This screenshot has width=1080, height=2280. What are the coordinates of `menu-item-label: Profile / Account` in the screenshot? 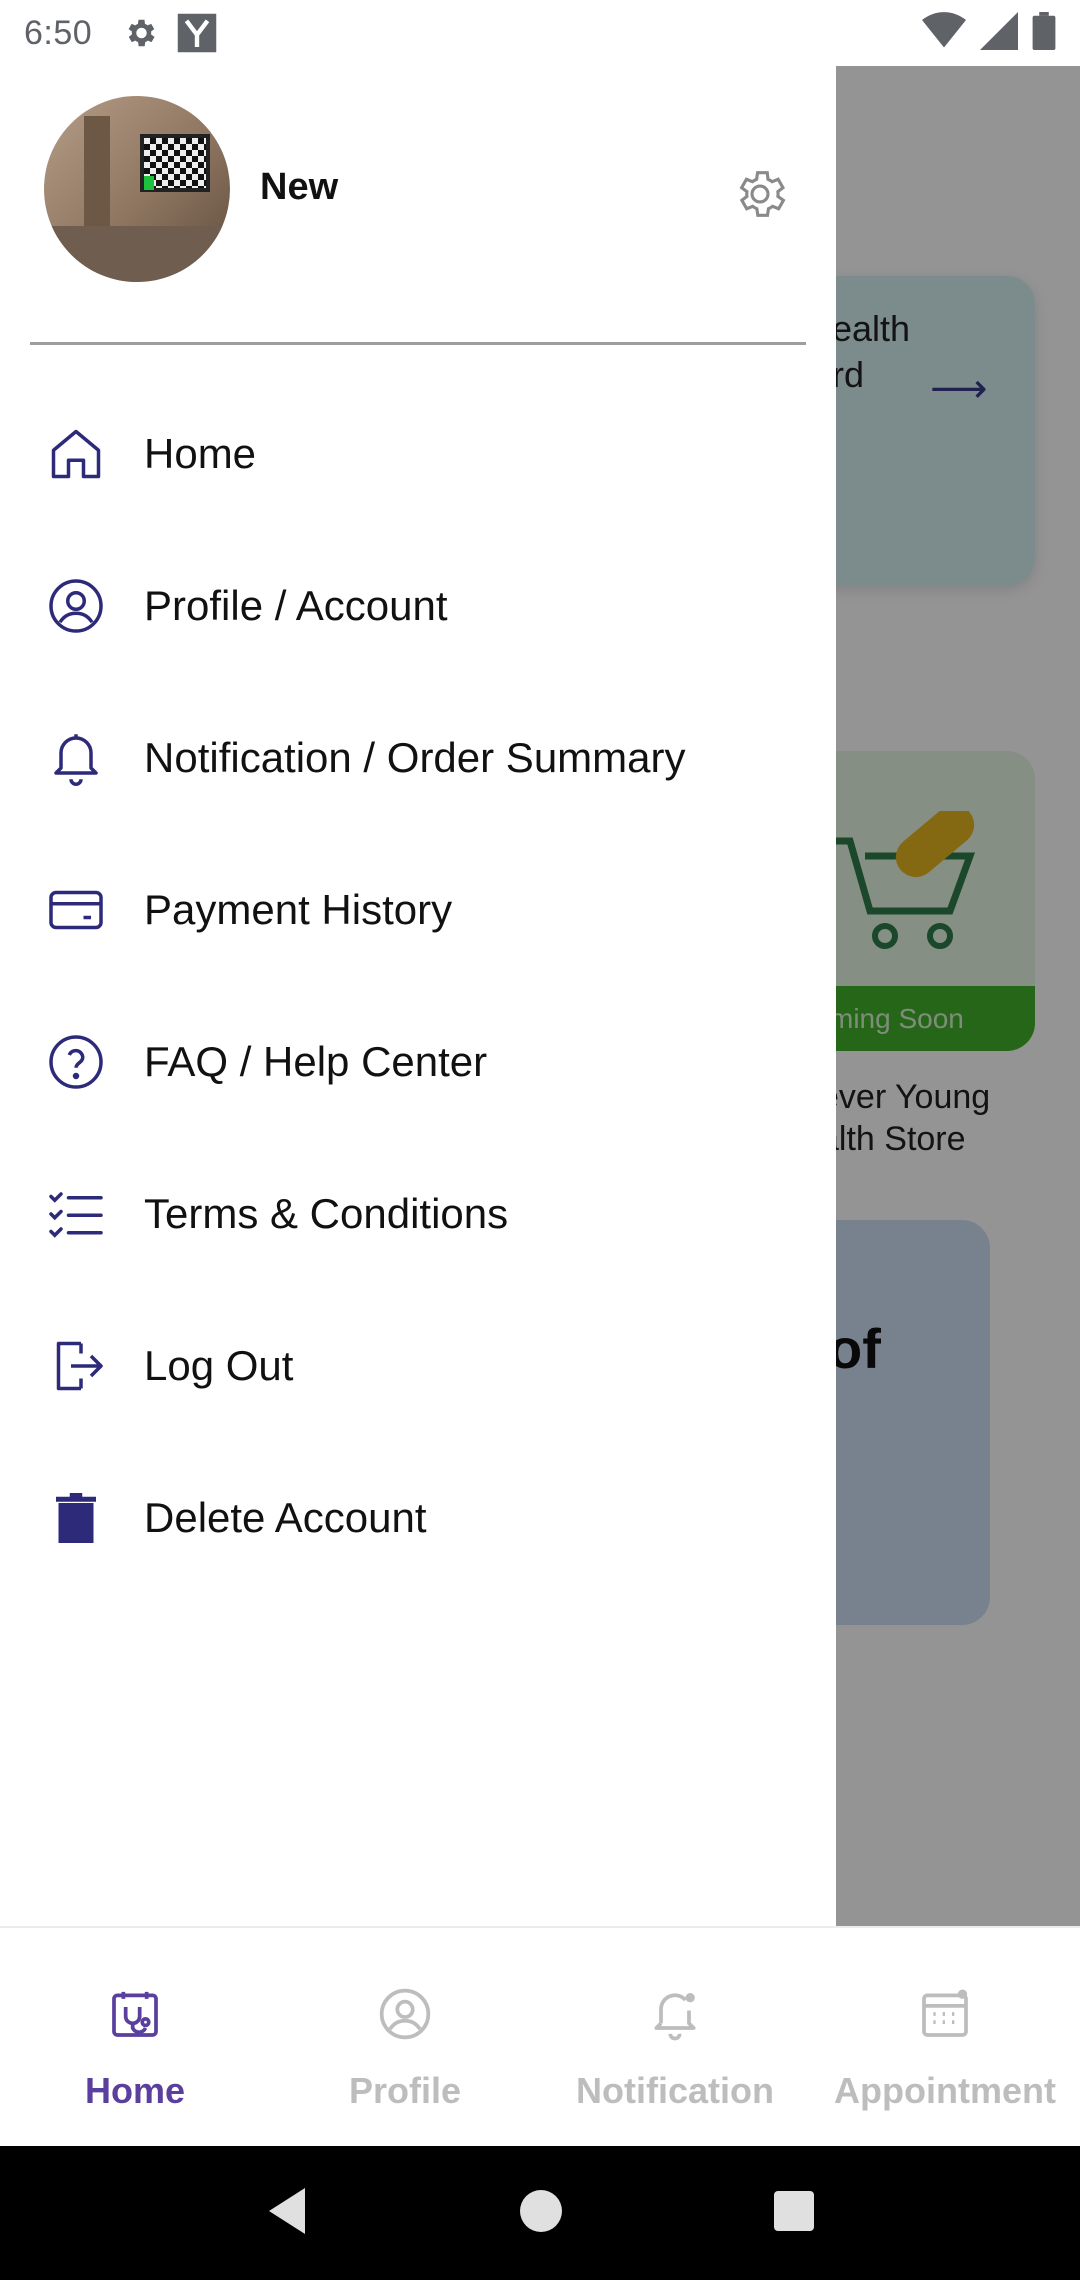 It's located at (296, 605).